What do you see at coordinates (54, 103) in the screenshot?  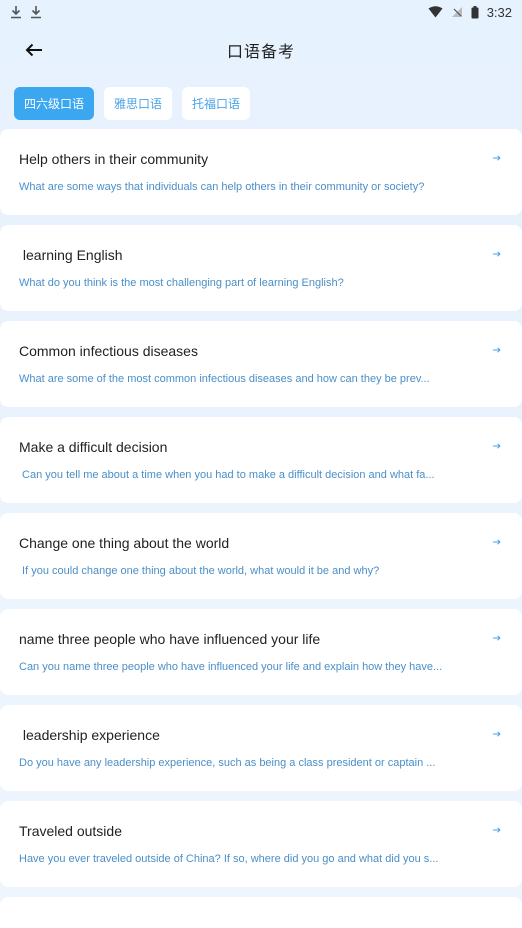 I see `tab-cet-speaking: 四六级口语` at bounding box center [54, 103].